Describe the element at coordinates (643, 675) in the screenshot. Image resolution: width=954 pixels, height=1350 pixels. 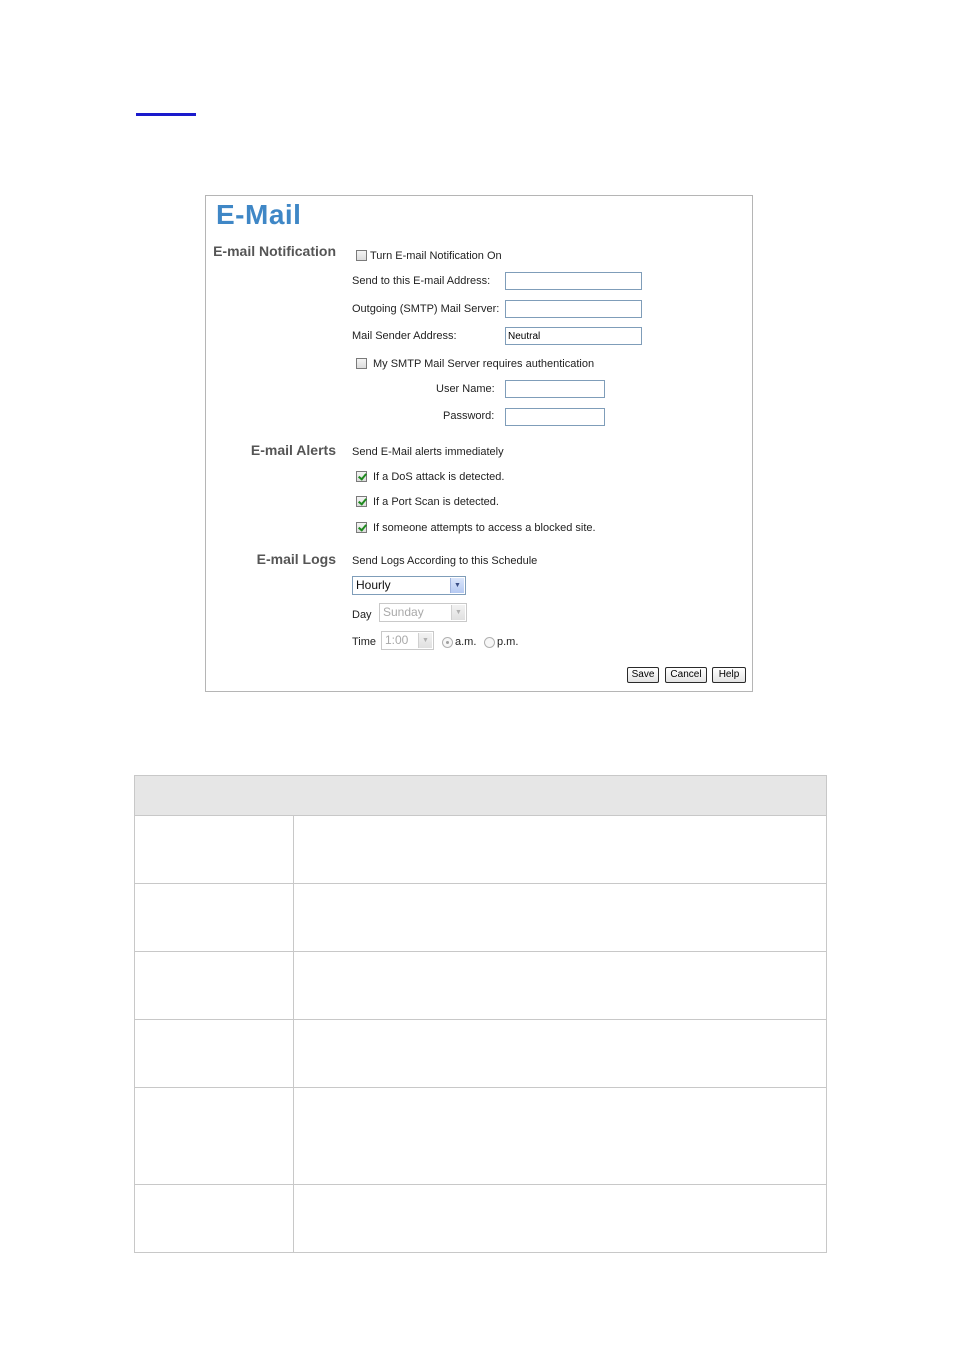
I see `save-button: Save` at that location.